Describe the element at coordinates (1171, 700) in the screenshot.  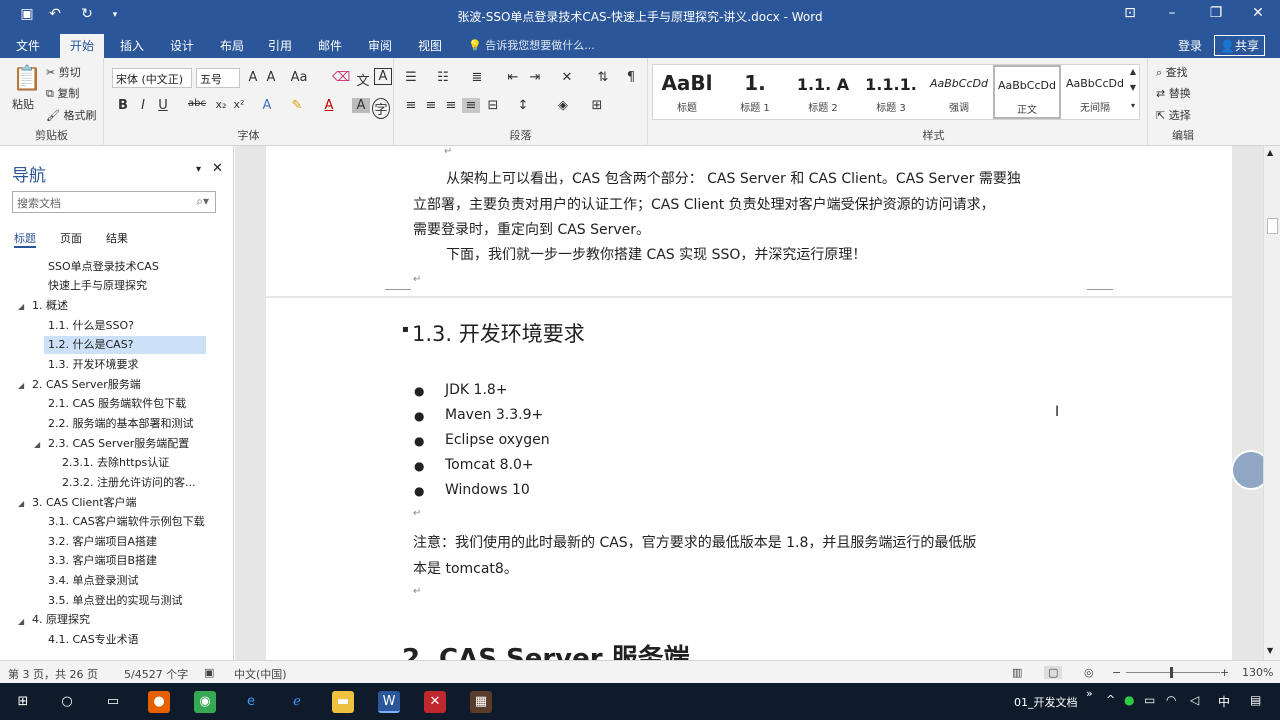
I see `wifi-icon: ◠` at that location.